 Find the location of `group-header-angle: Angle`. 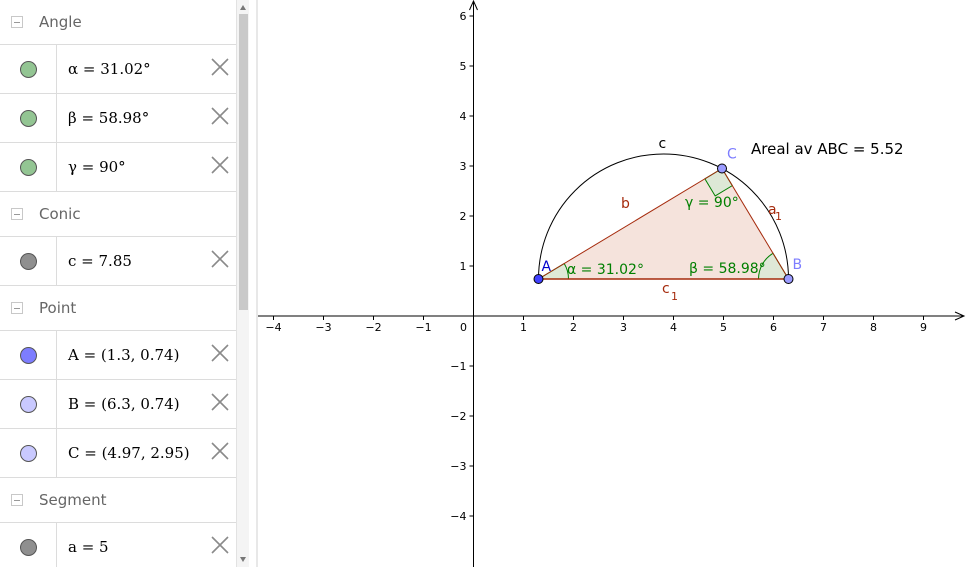

group-header-angle: Angle is located at coordinates (118, 22).